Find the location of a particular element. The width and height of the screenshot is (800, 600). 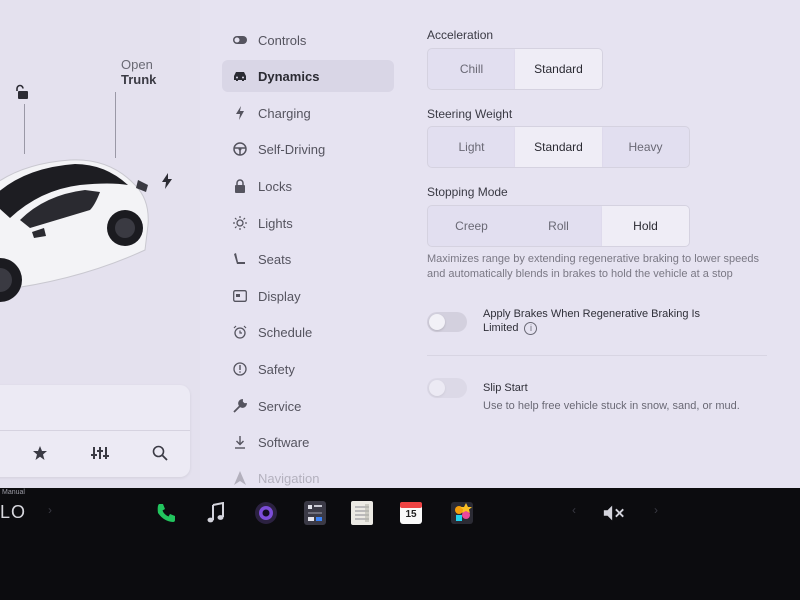

menu-item-label: Seats is located at coordinates (275, 259).